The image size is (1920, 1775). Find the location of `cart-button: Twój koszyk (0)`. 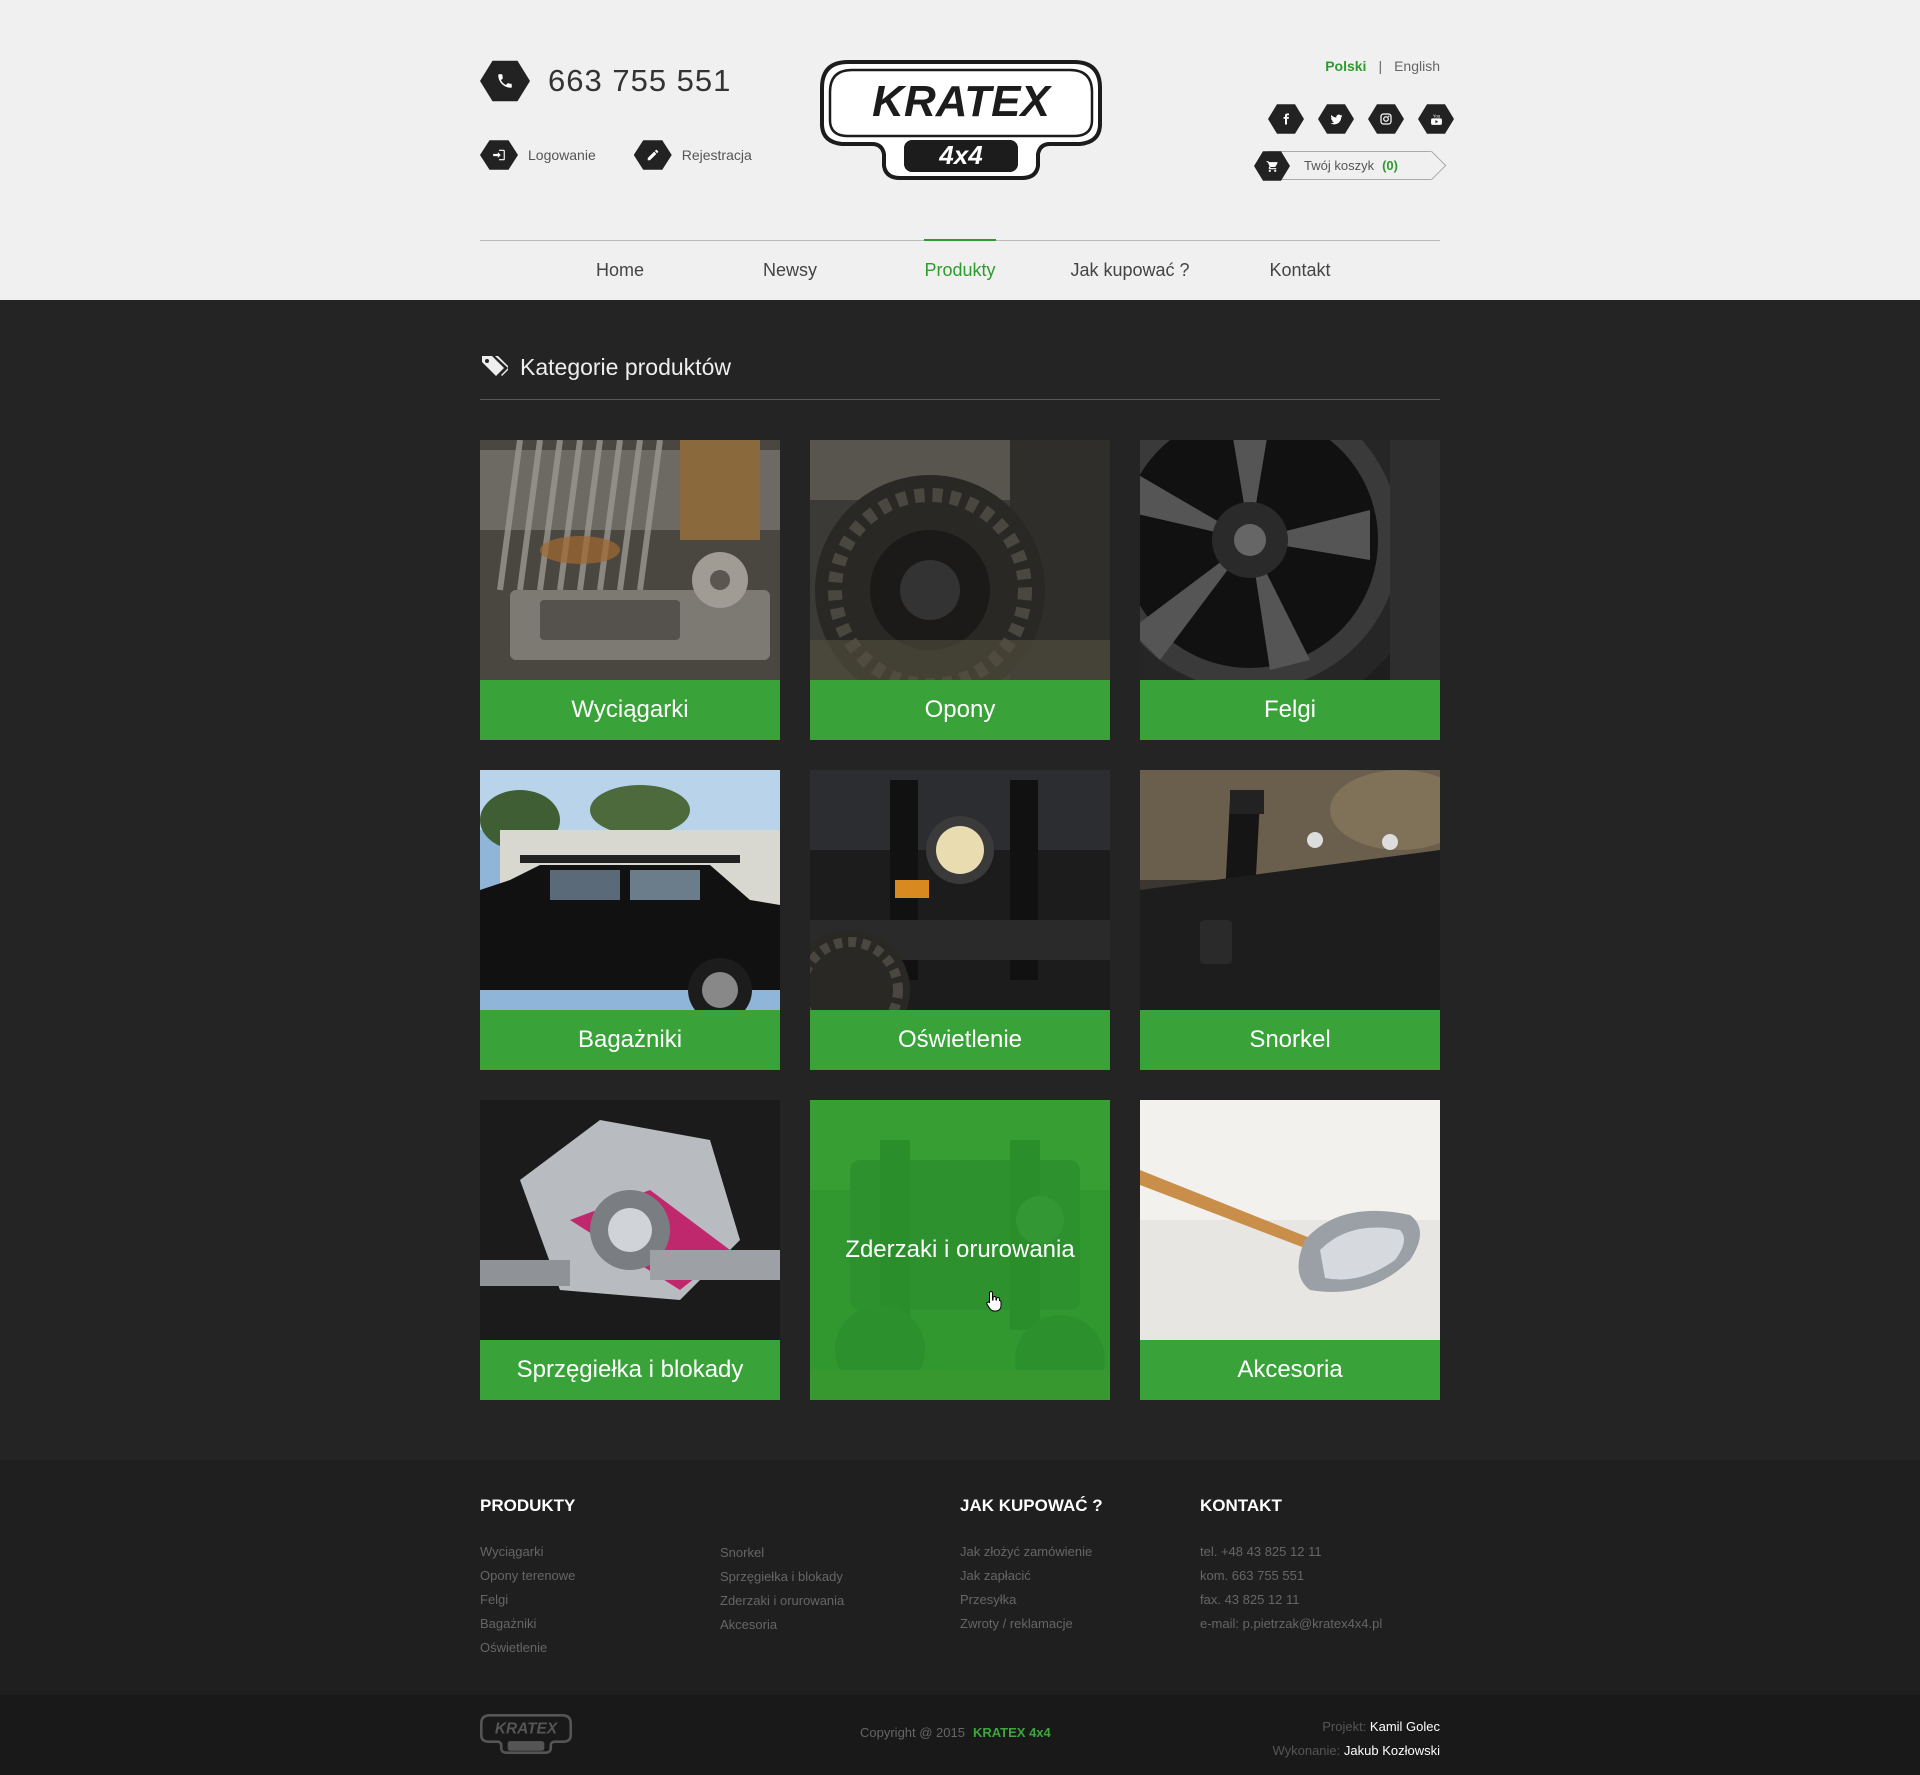

cart-button: Twój koszyk (0) is located at coordinates (1347, 165).